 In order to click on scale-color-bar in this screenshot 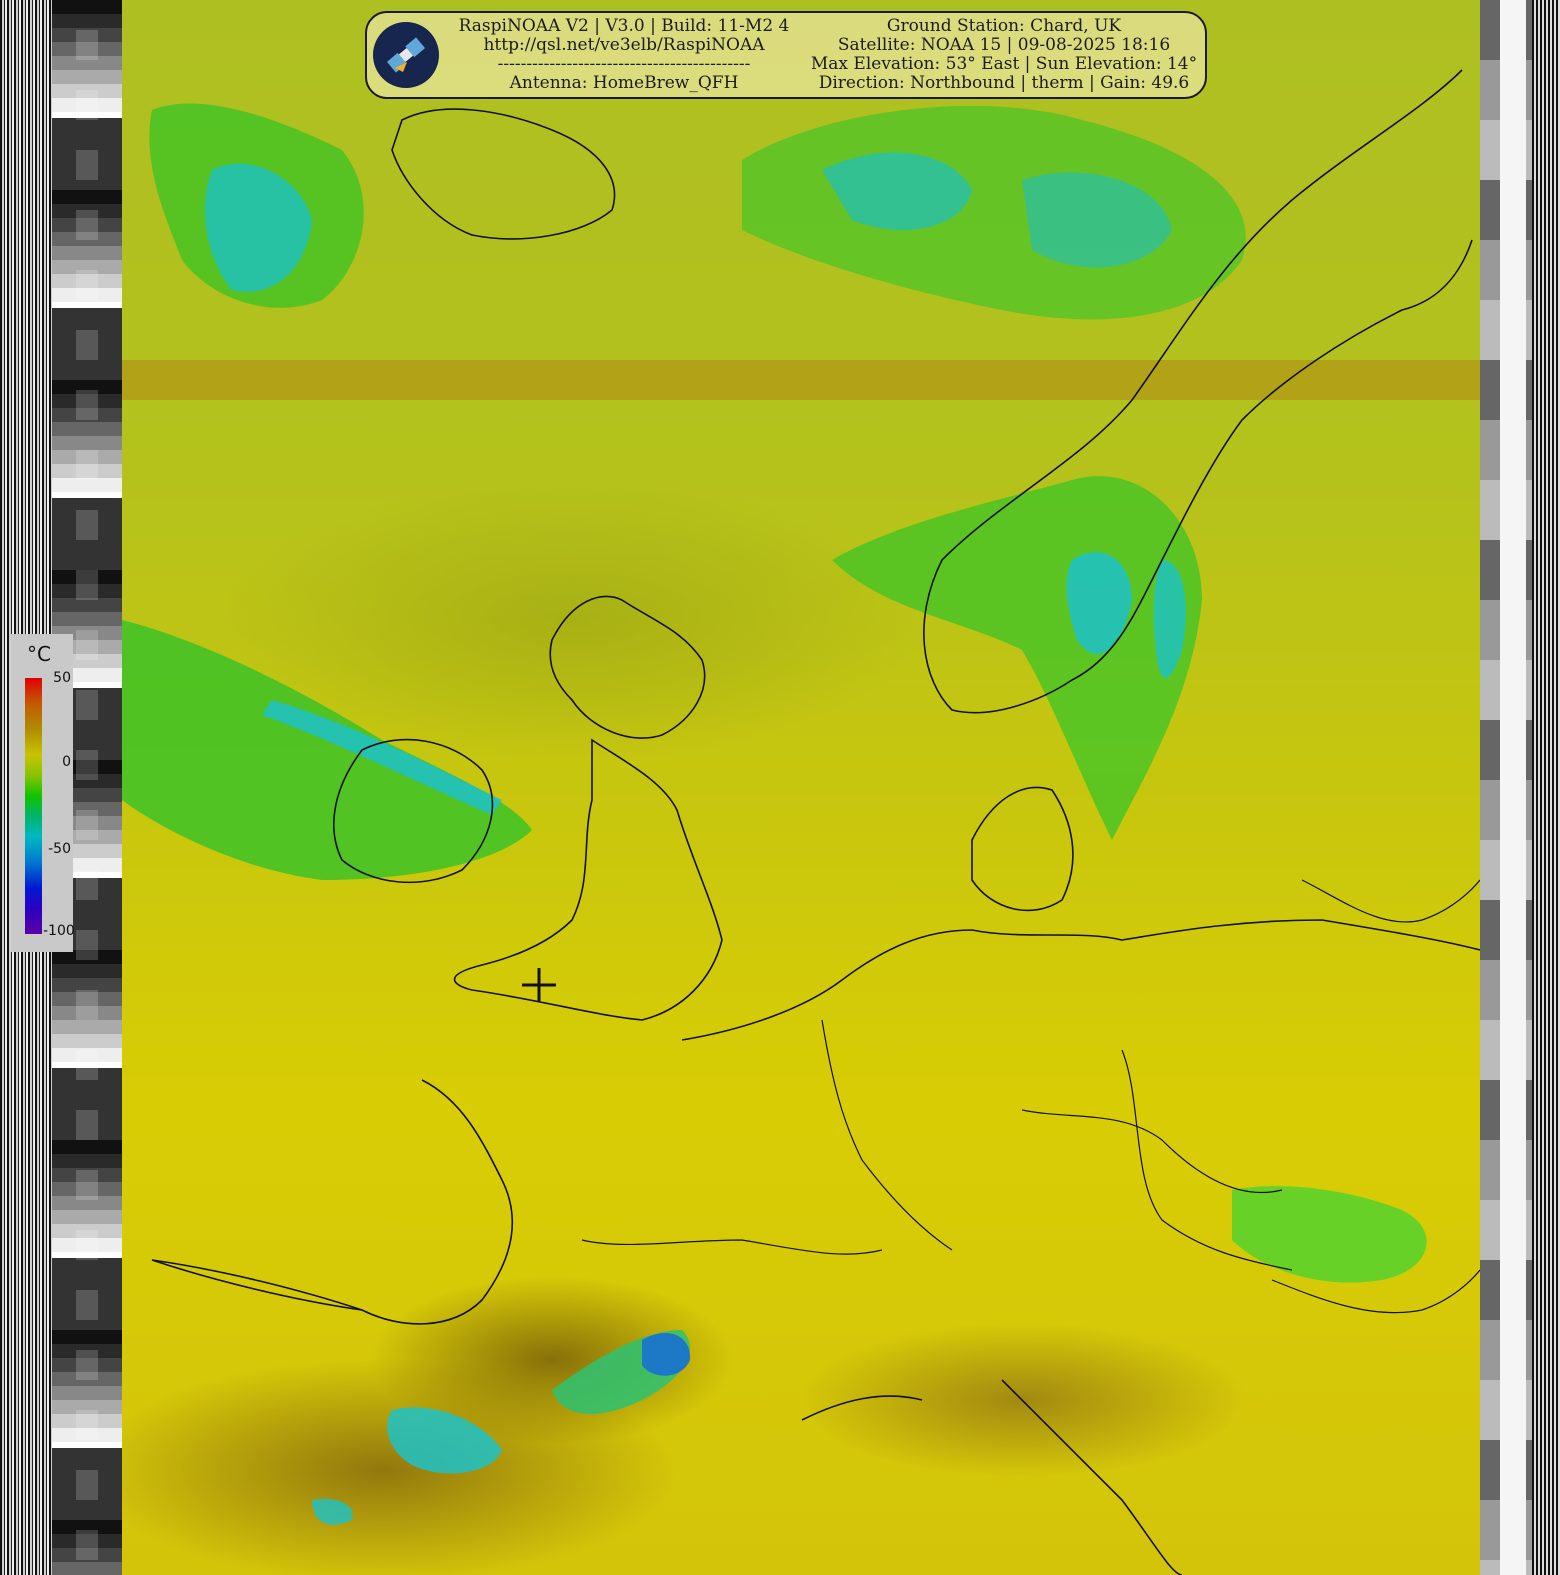, I will do `click(33, 806)`.